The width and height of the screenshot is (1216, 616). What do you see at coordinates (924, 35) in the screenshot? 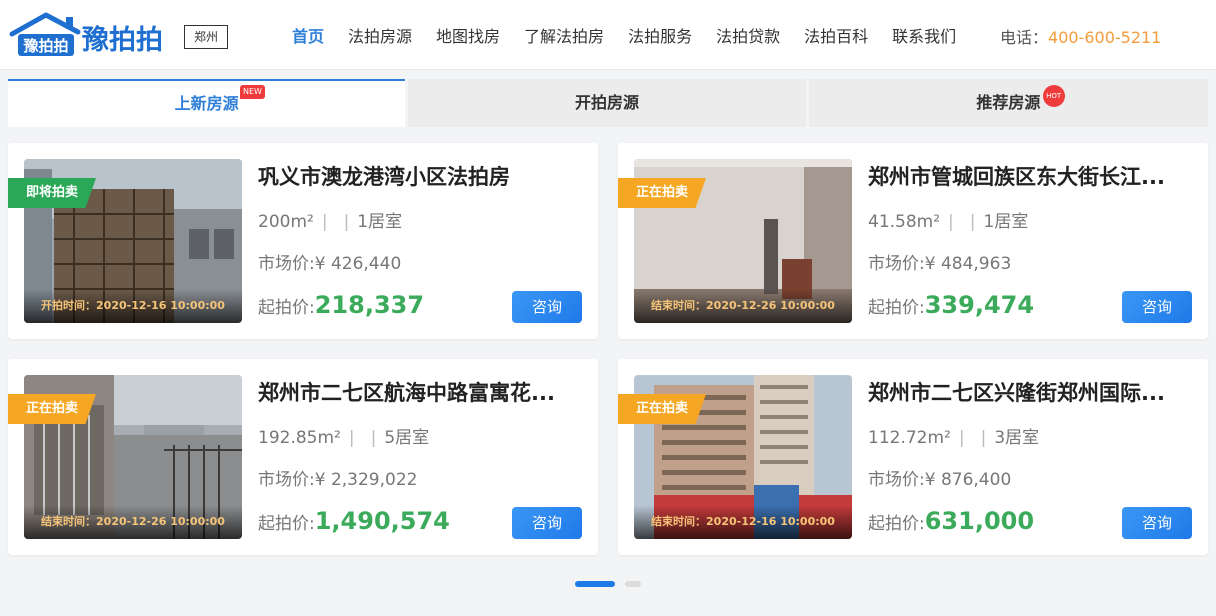
I see `nav-contact: 联系我们` at bounding box center [924, 35].